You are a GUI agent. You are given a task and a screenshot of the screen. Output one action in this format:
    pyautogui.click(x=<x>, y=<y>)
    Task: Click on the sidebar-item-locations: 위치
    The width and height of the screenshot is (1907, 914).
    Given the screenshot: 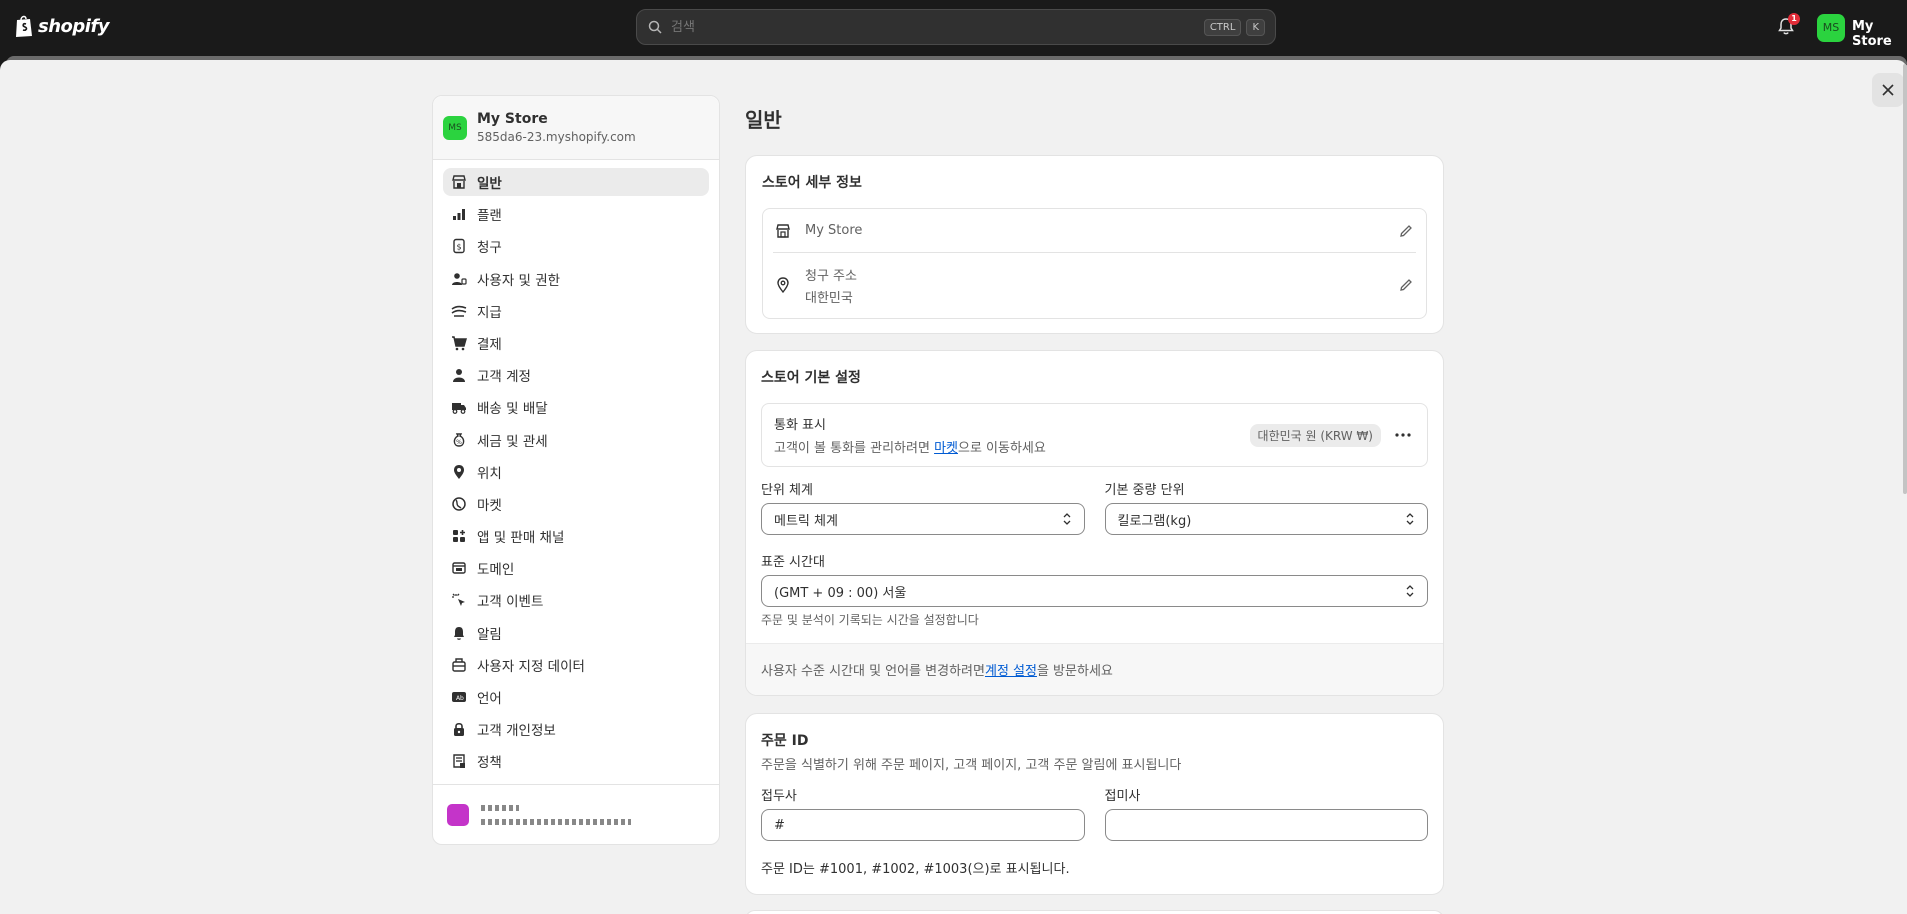 What is the action you would take?
    pyautogui.click(x=576, y=472)
    